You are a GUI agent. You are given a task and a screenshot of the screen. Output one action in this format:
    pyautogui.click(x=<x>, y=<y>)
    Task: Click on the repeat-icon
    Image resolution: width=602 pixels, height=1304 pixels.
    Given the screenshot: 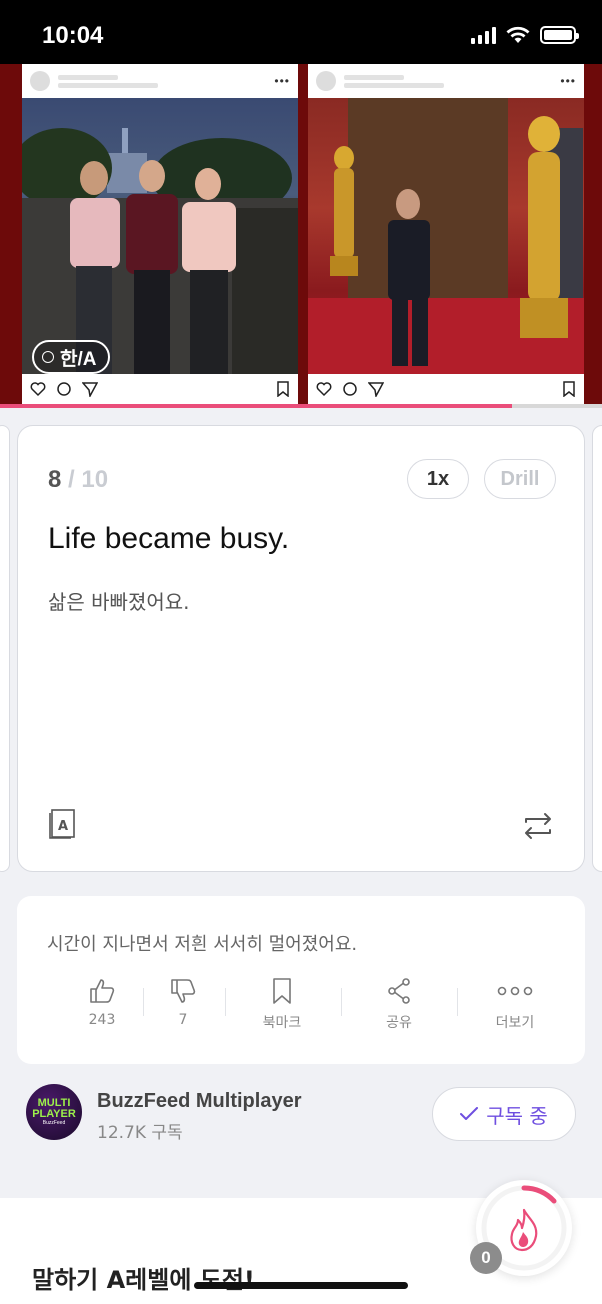 What is the action you would take?
    pyautogui.click(x=538, y=826)
    